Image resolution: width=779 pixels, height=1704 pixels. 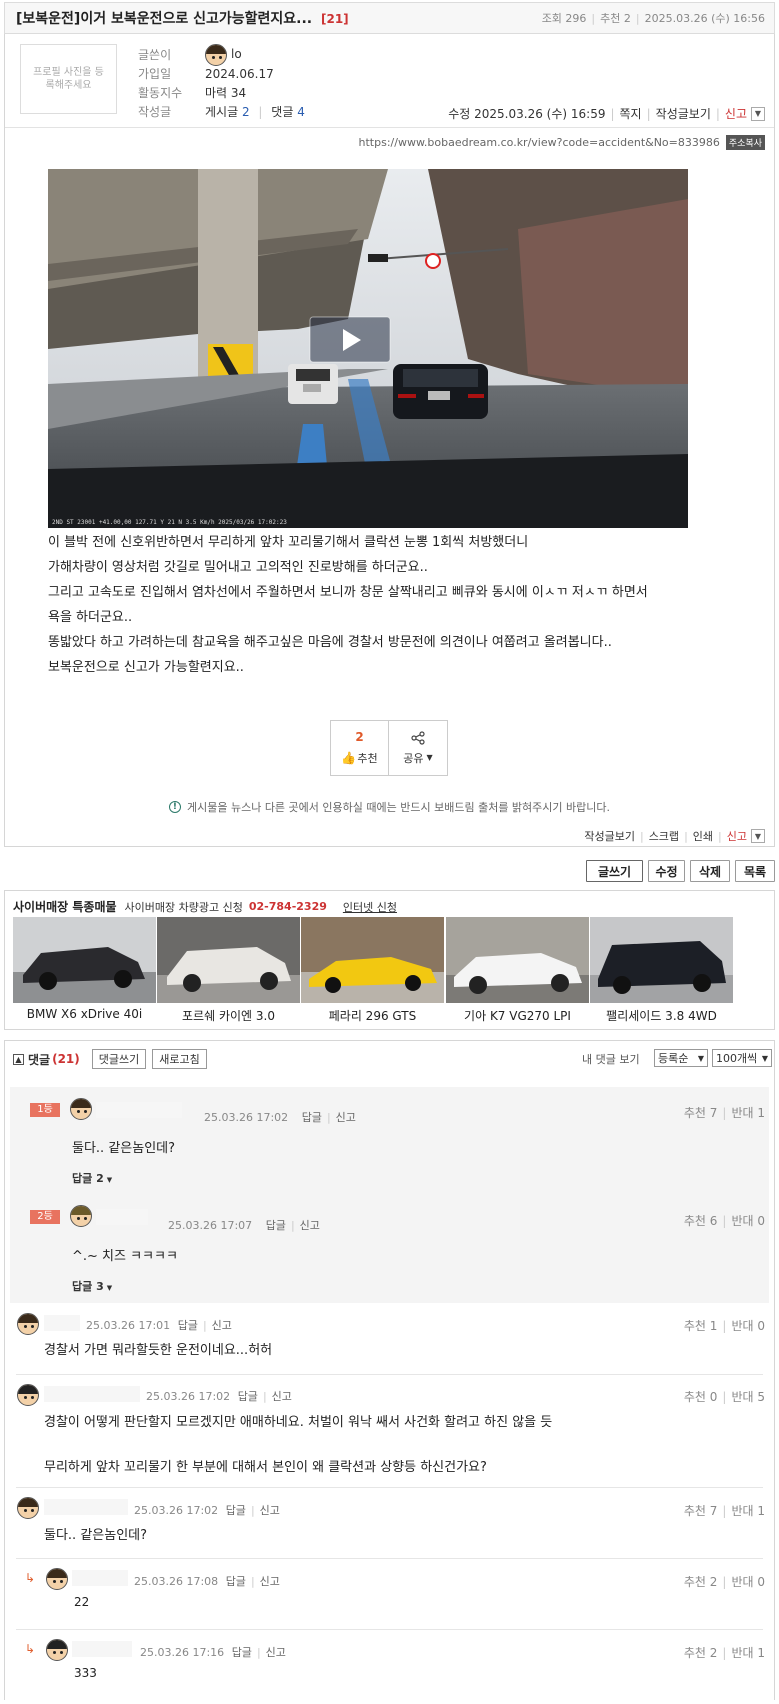 I want to click on comment-date: 25.03.26 17:08, so click(x=176, y=1581).